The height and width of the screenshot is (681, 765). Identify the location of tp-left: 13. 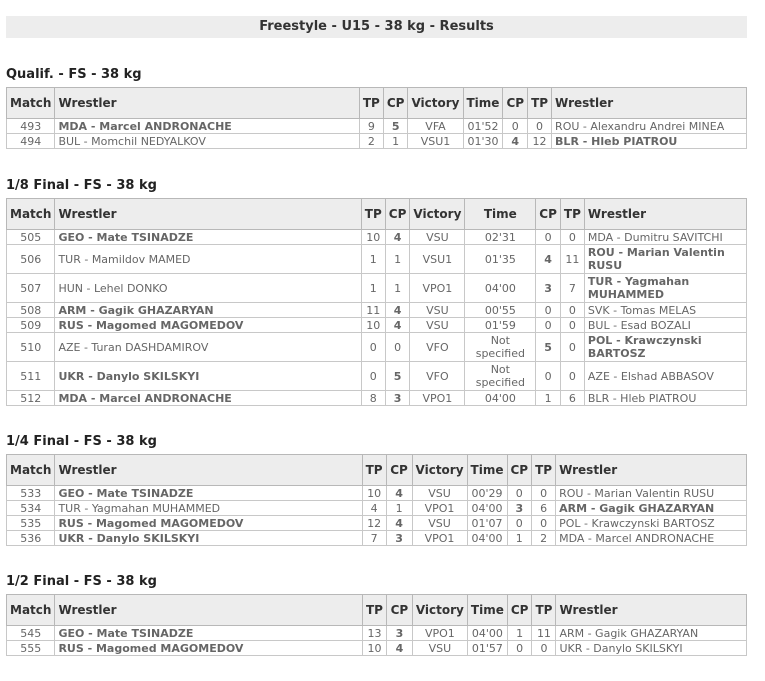
(374, 633).